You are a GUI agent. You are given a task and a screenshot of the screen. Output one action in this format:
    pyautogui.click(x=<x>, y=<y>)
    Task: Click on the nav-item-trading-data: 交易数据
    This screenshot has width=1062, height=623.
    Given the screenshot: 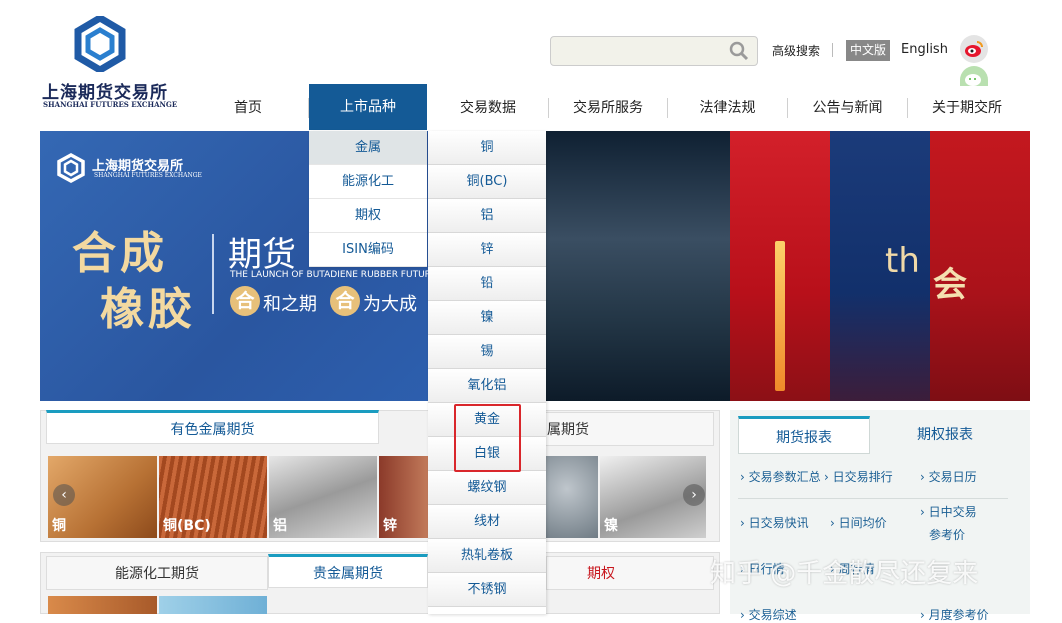 What is the action you would take?
    pyautogui.click(x=488, y=108)
    